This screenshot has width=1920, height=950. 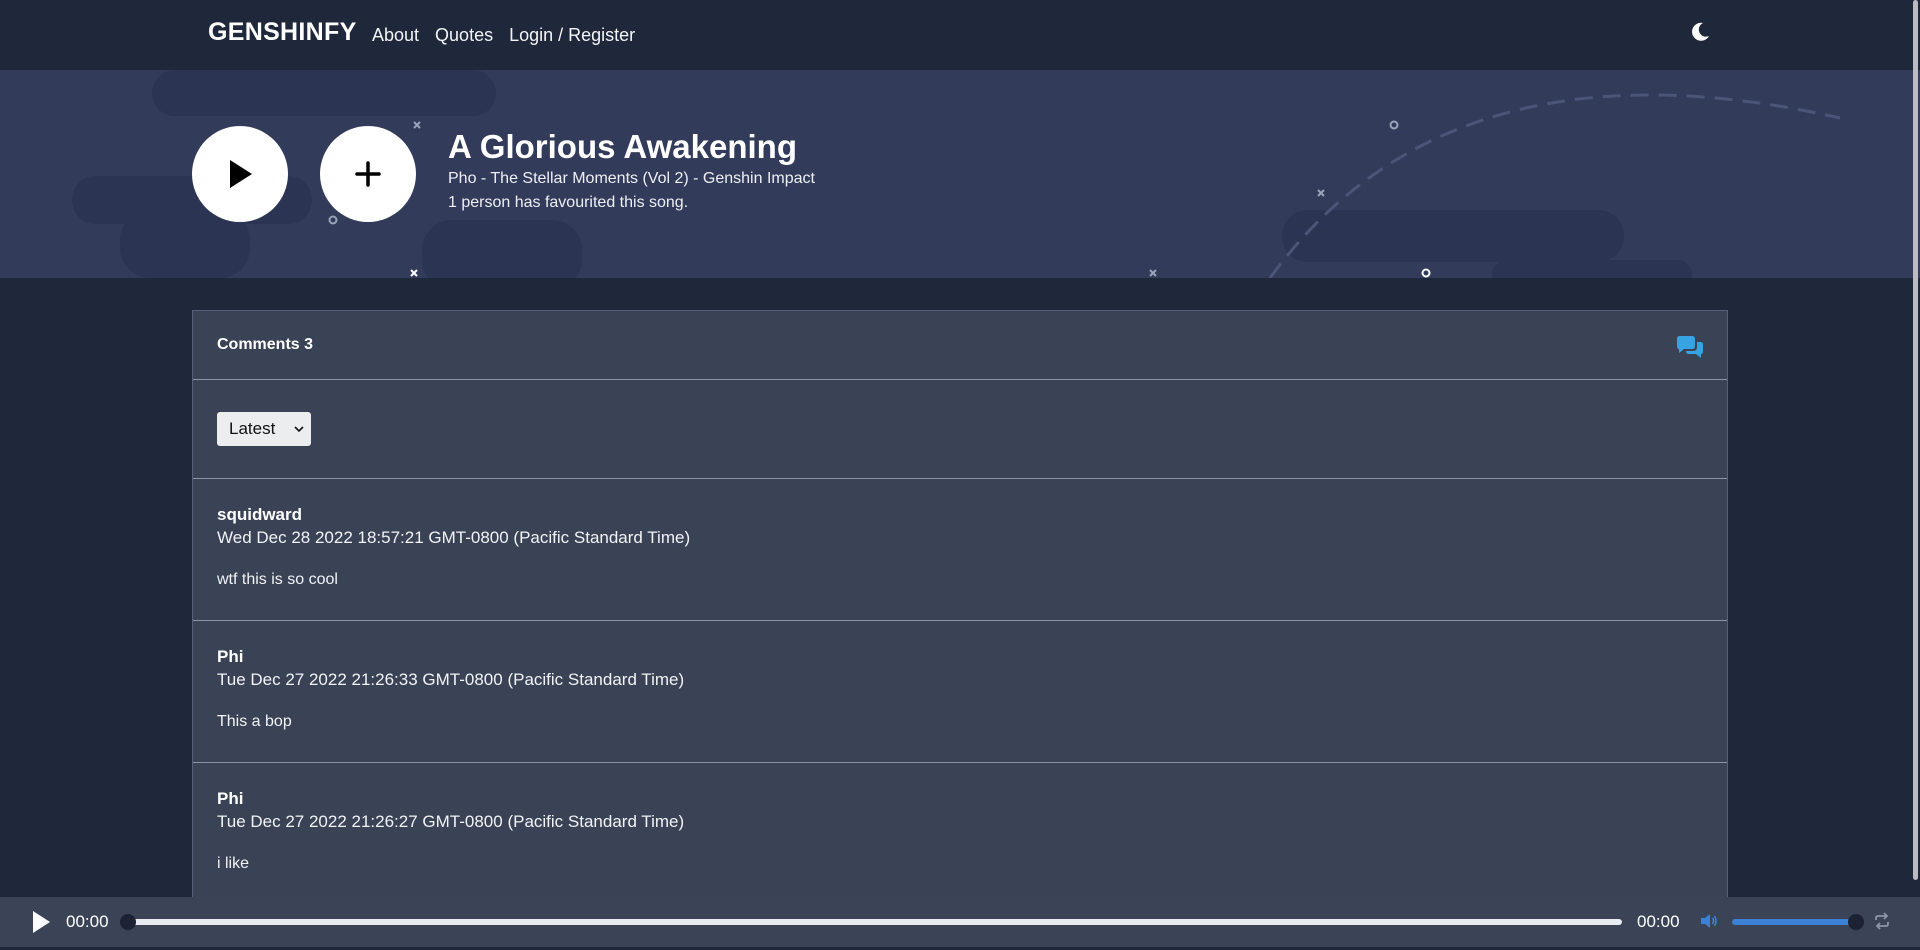 What do you see at coordinates (254, 721) in the screenshot?
I see `comment-text: This a bop` at bounding box center [254, 721].